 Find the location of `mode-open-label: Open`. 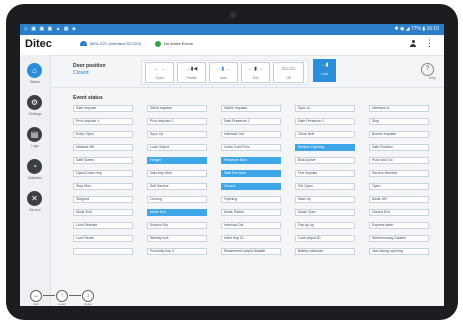

mode-open-label: Open is located at coordinates (159, 78).